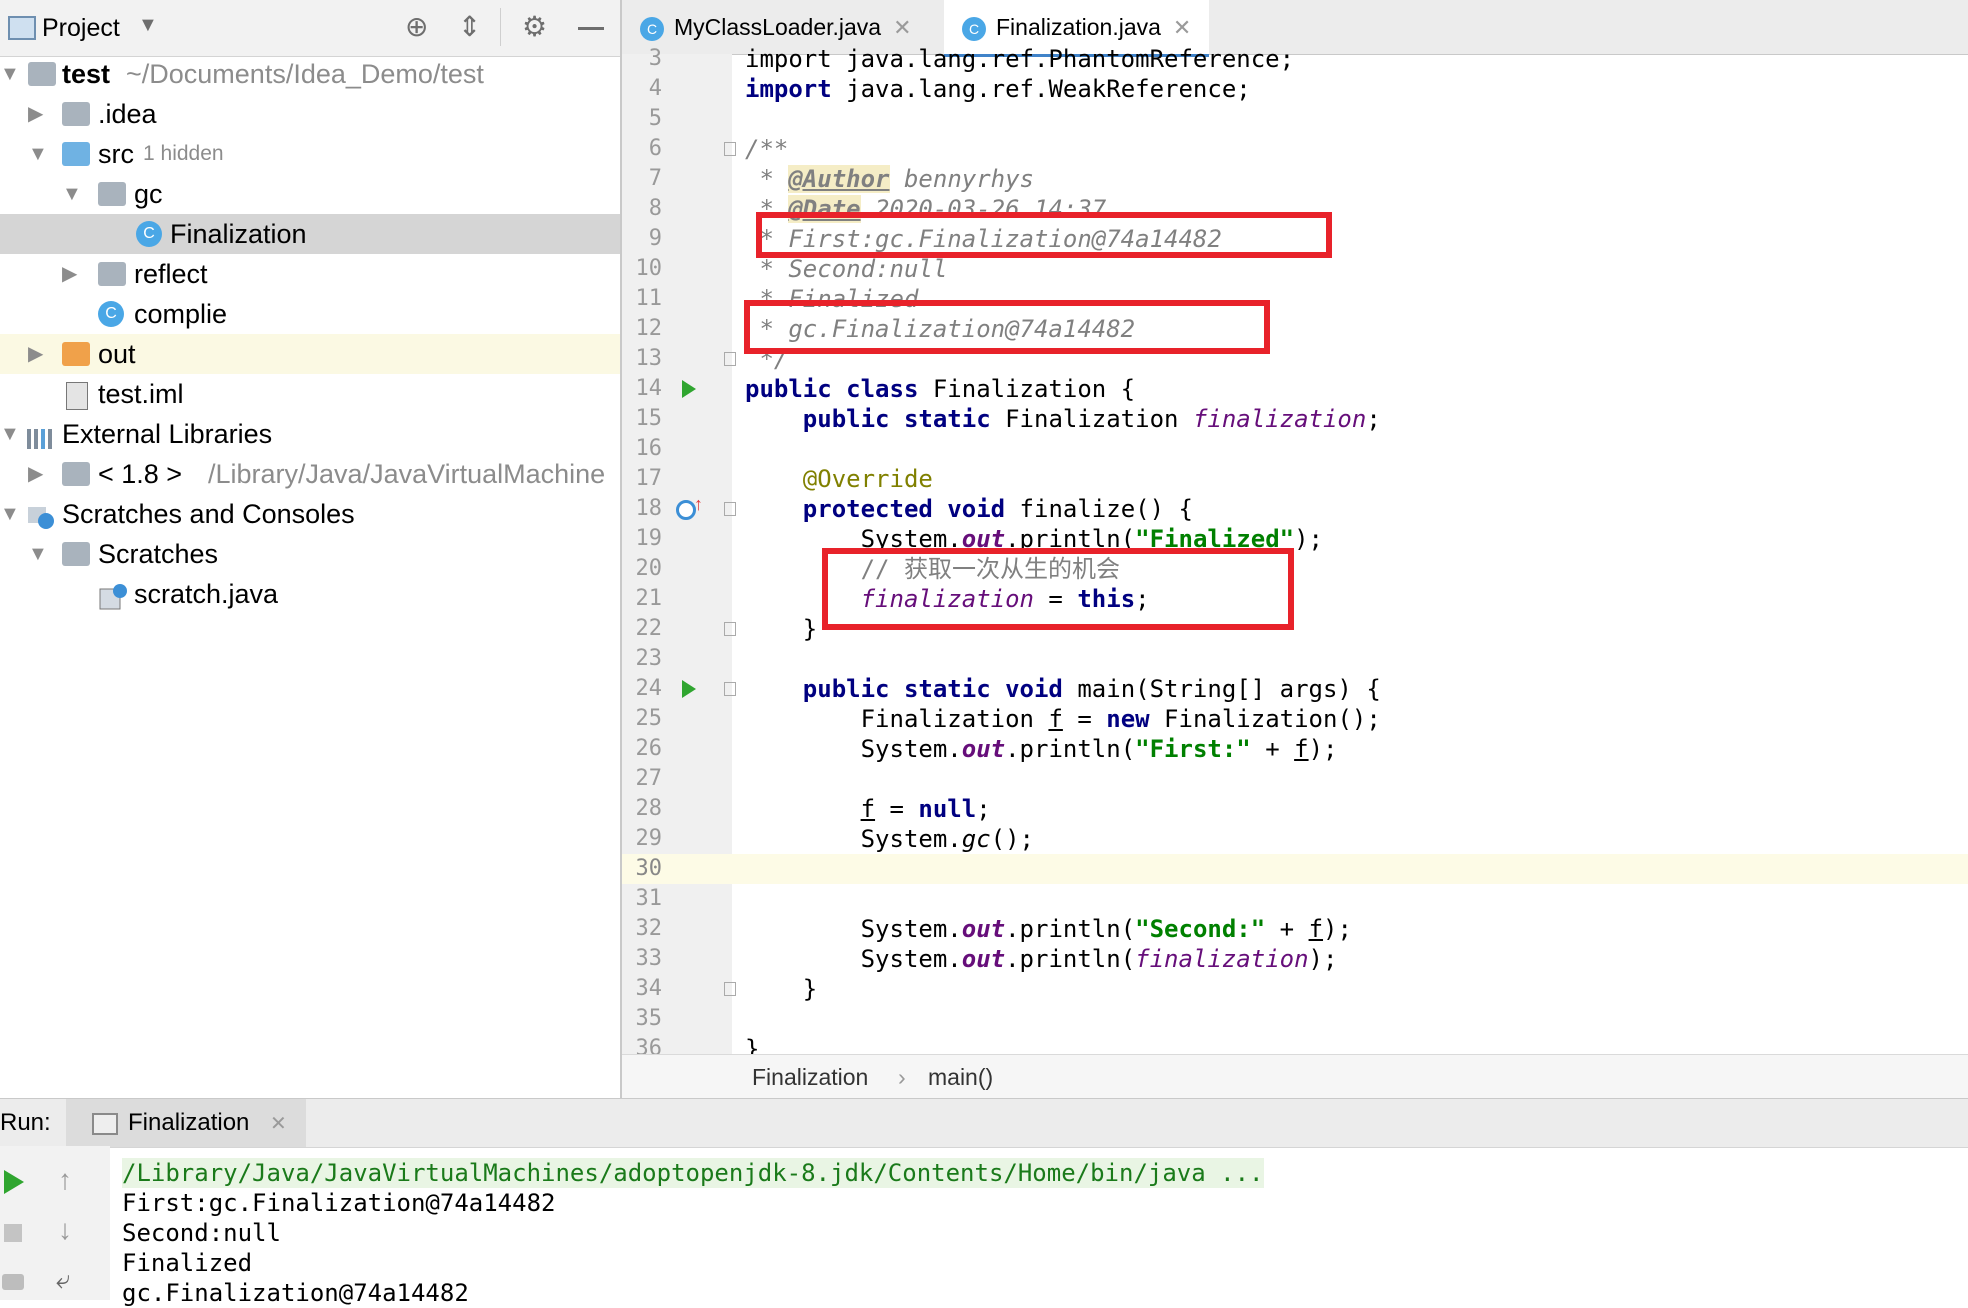 The image size is (1968, 1308). I want to click on tree-item-complie: C complie, so click(310, 314).